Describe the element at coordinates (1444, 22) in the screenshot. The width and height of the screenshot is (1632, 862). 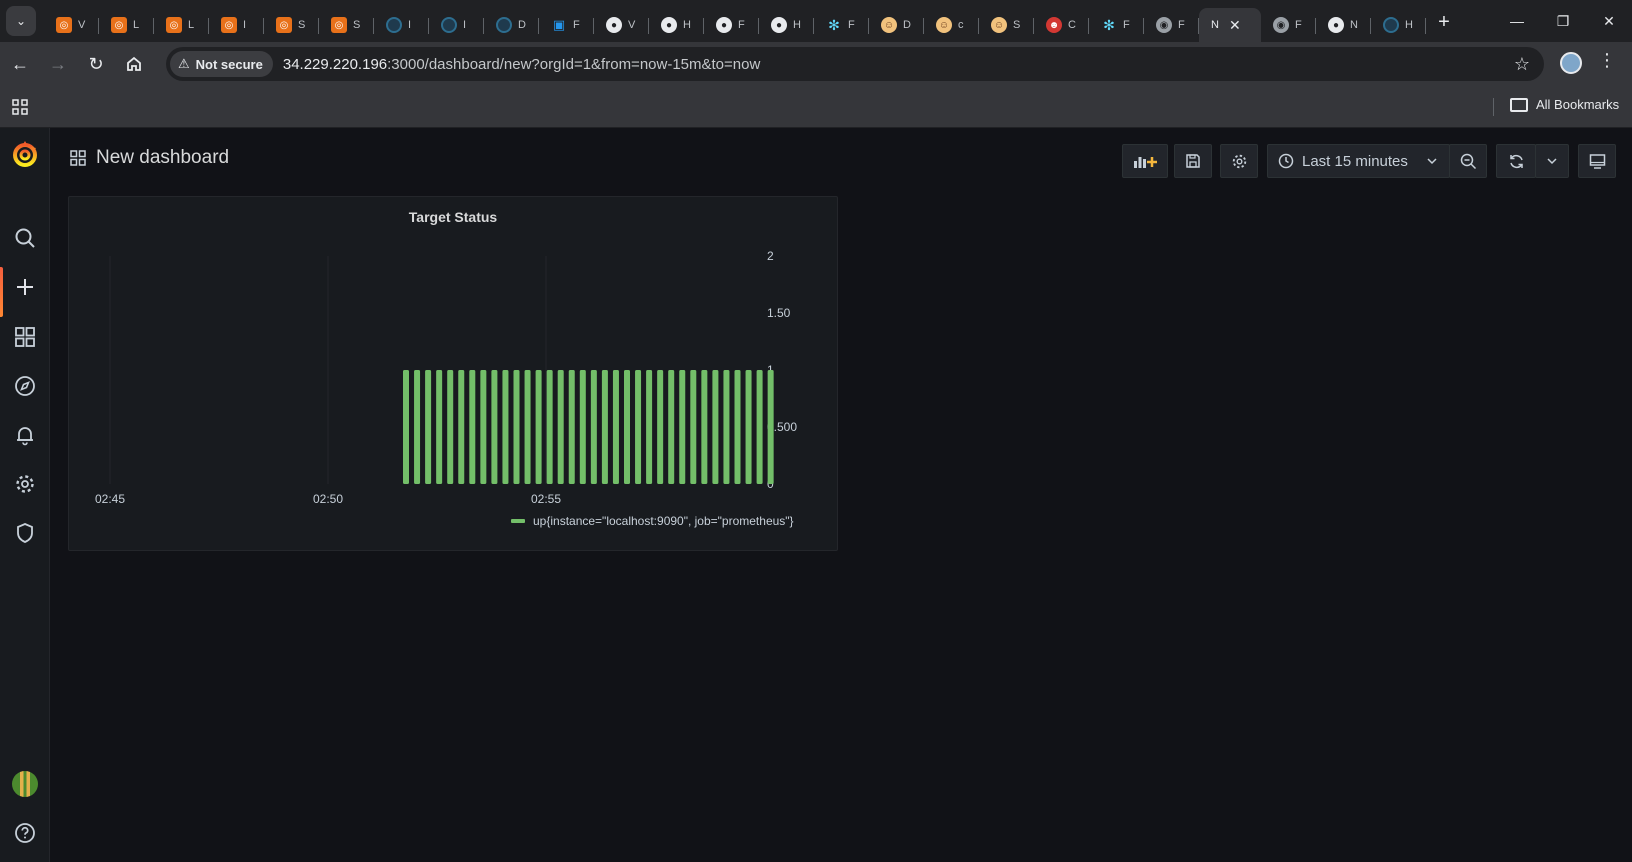
I see `new-tab-button: +` at that location.